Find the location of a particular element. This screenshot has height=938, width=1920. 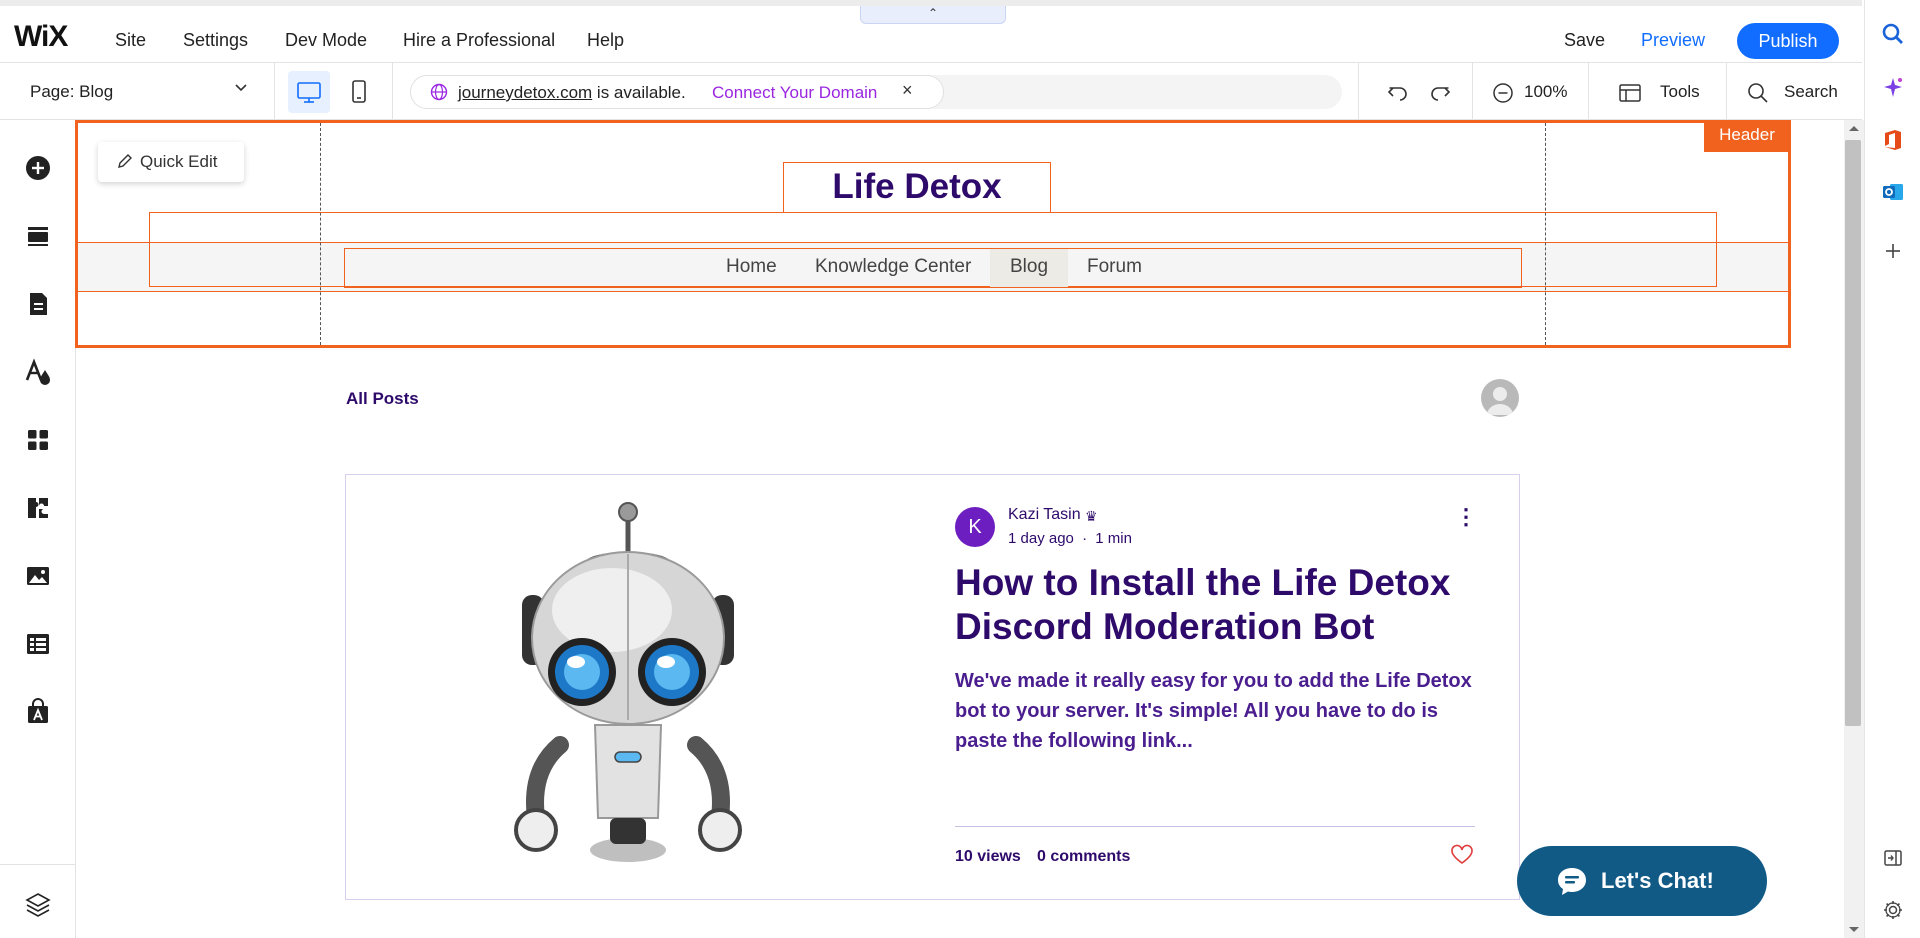

redo-icon is located at coordinates (1440, 92).